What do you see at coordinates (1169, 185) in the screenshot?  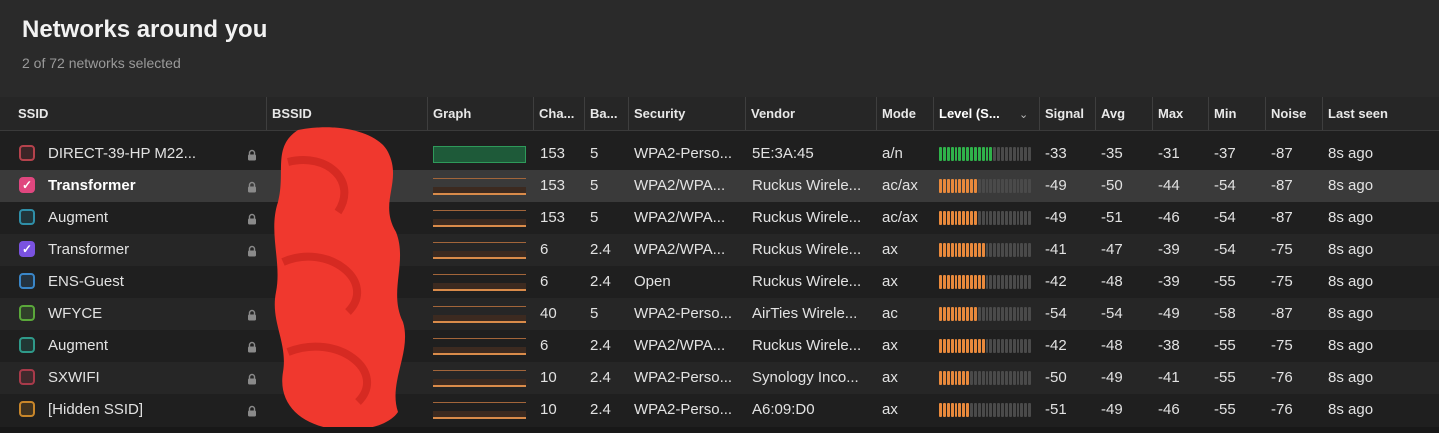 I see `max-cell: -44` at bounding box center [1169, 185].